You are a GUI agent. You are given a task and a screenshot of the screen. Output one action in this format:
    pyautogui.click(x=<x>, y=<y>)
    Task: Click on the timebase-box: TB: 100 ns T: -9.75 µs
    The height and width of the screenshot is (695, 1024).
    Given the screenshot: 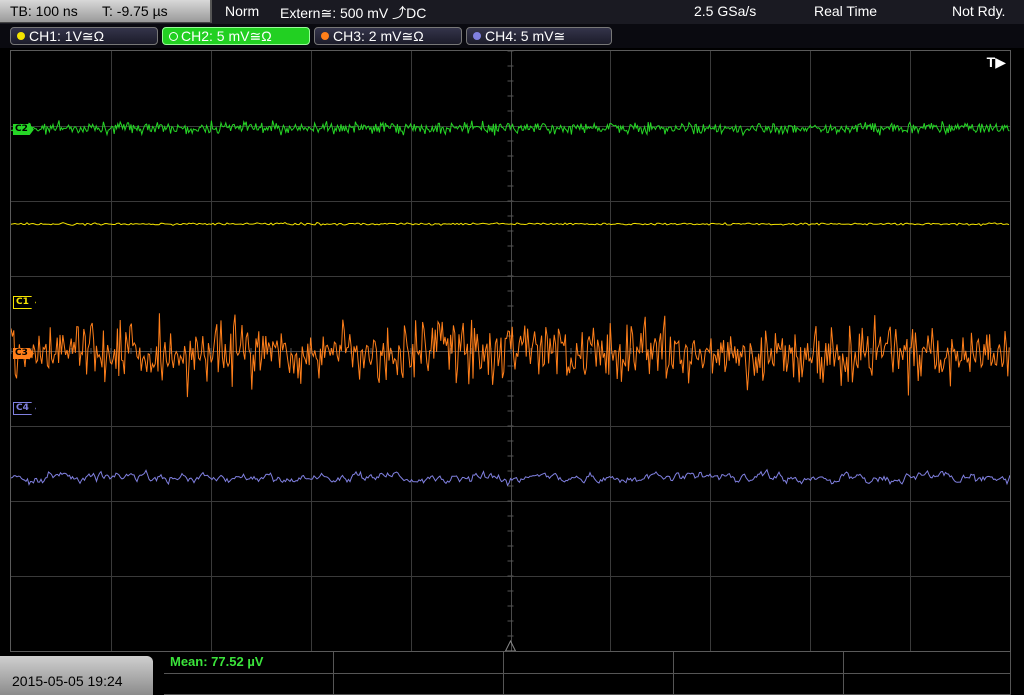 What is the action you would take?
    pyautogui.click(x=106, y=11)
    